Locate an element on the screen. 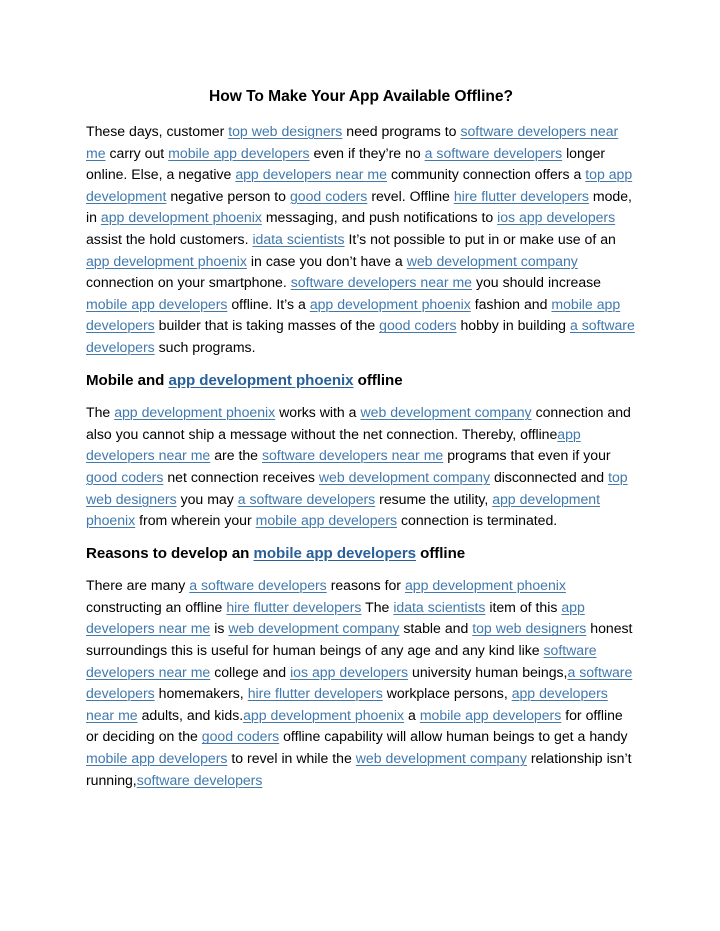 Image resolution: width=720 pixels, height=931 pixels. body-text: builder that is taking masses of the is located at coordinates (267, 325).